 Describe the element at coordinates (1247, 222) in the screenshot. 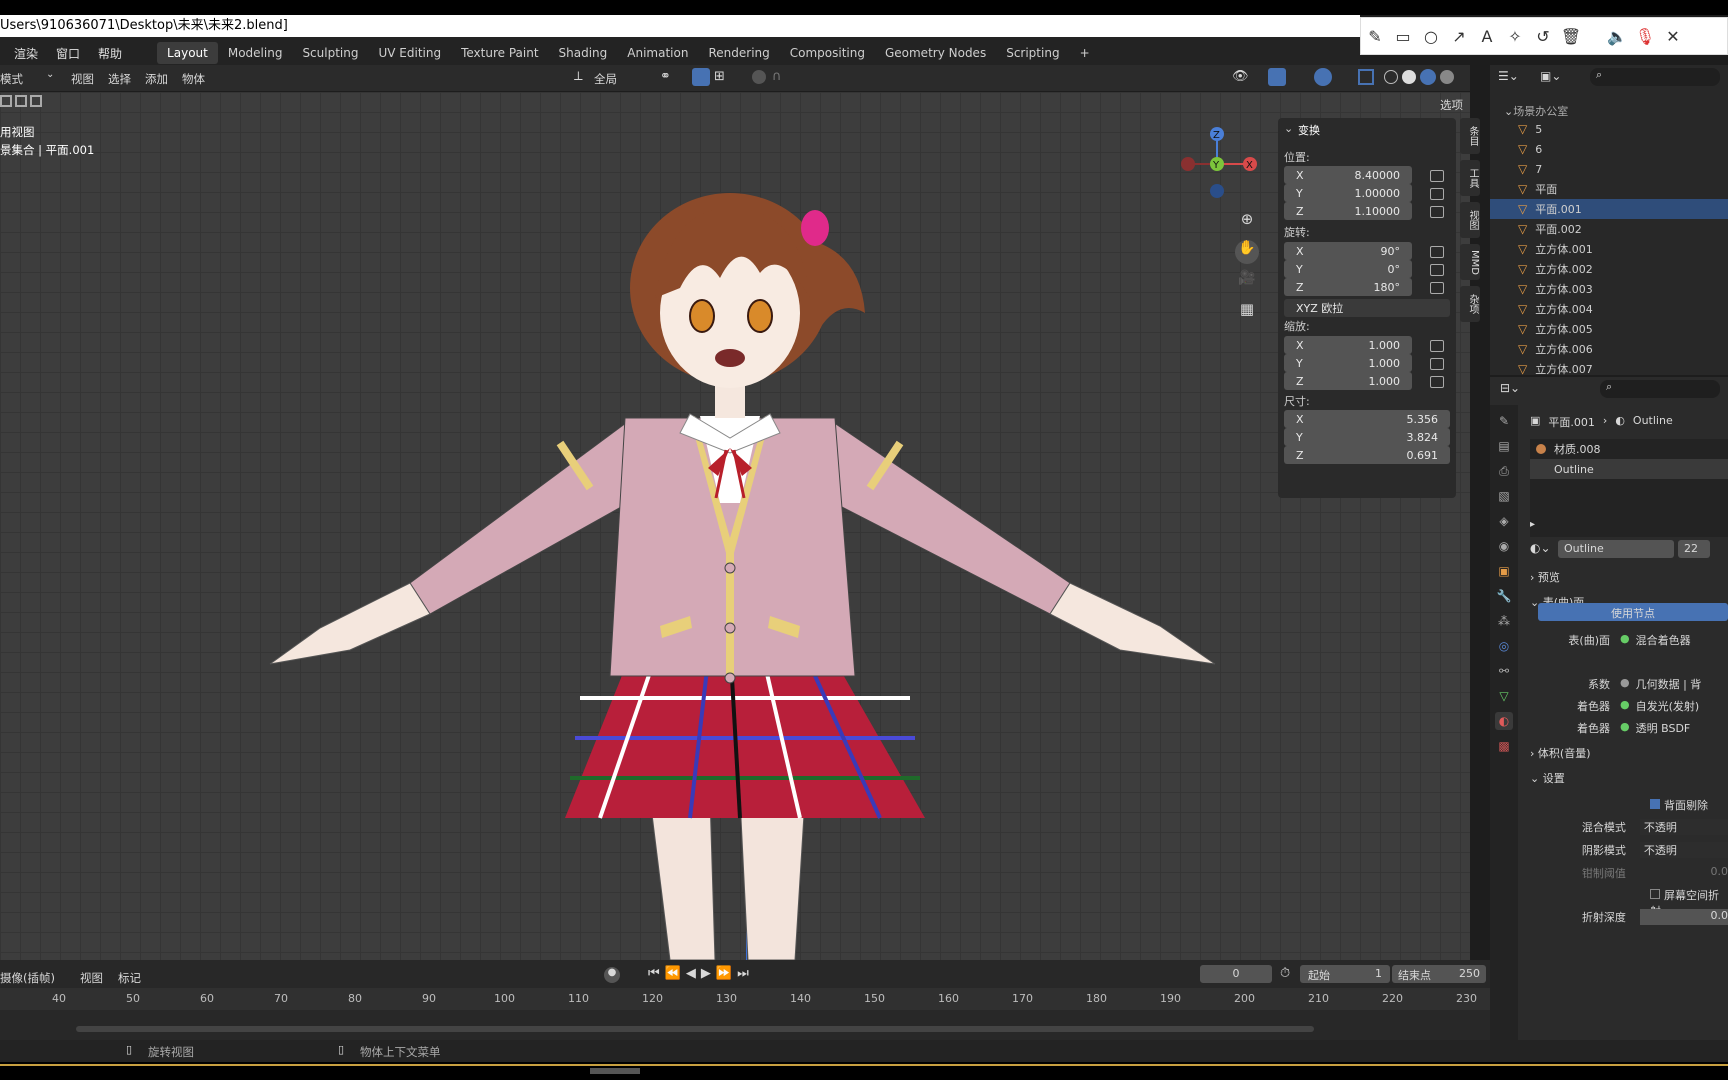

I see `zoom-icon: ⊕` at that location.